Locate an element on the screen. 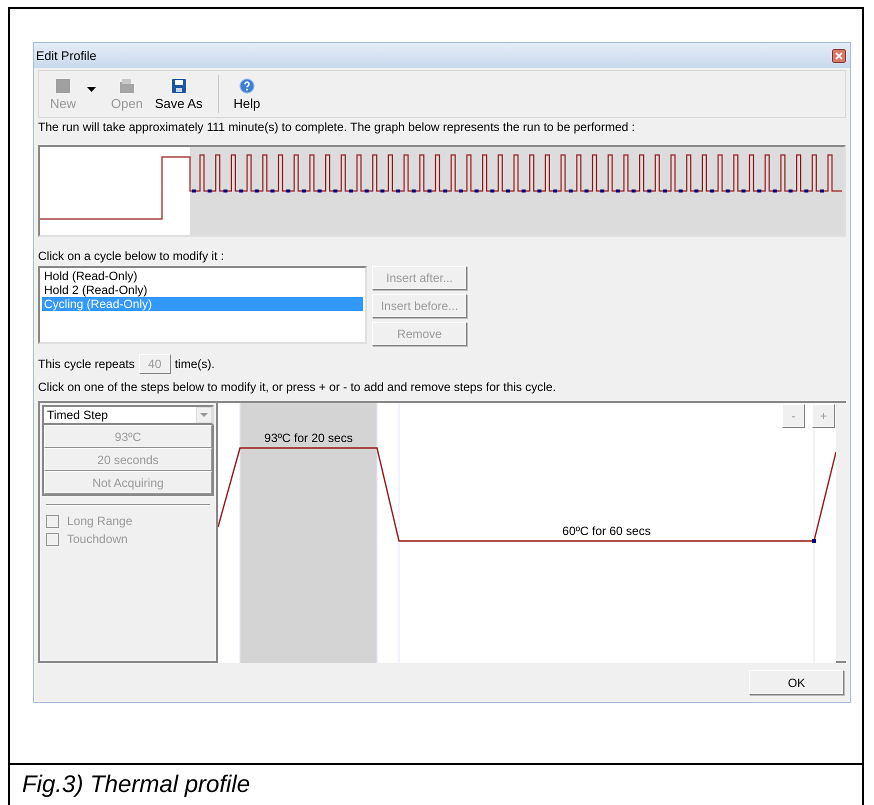 Image resolution: width=874 pixels, height=805 pixels. cycle-item: Cycling (Read-Only) is located at coordinates (202, 304).